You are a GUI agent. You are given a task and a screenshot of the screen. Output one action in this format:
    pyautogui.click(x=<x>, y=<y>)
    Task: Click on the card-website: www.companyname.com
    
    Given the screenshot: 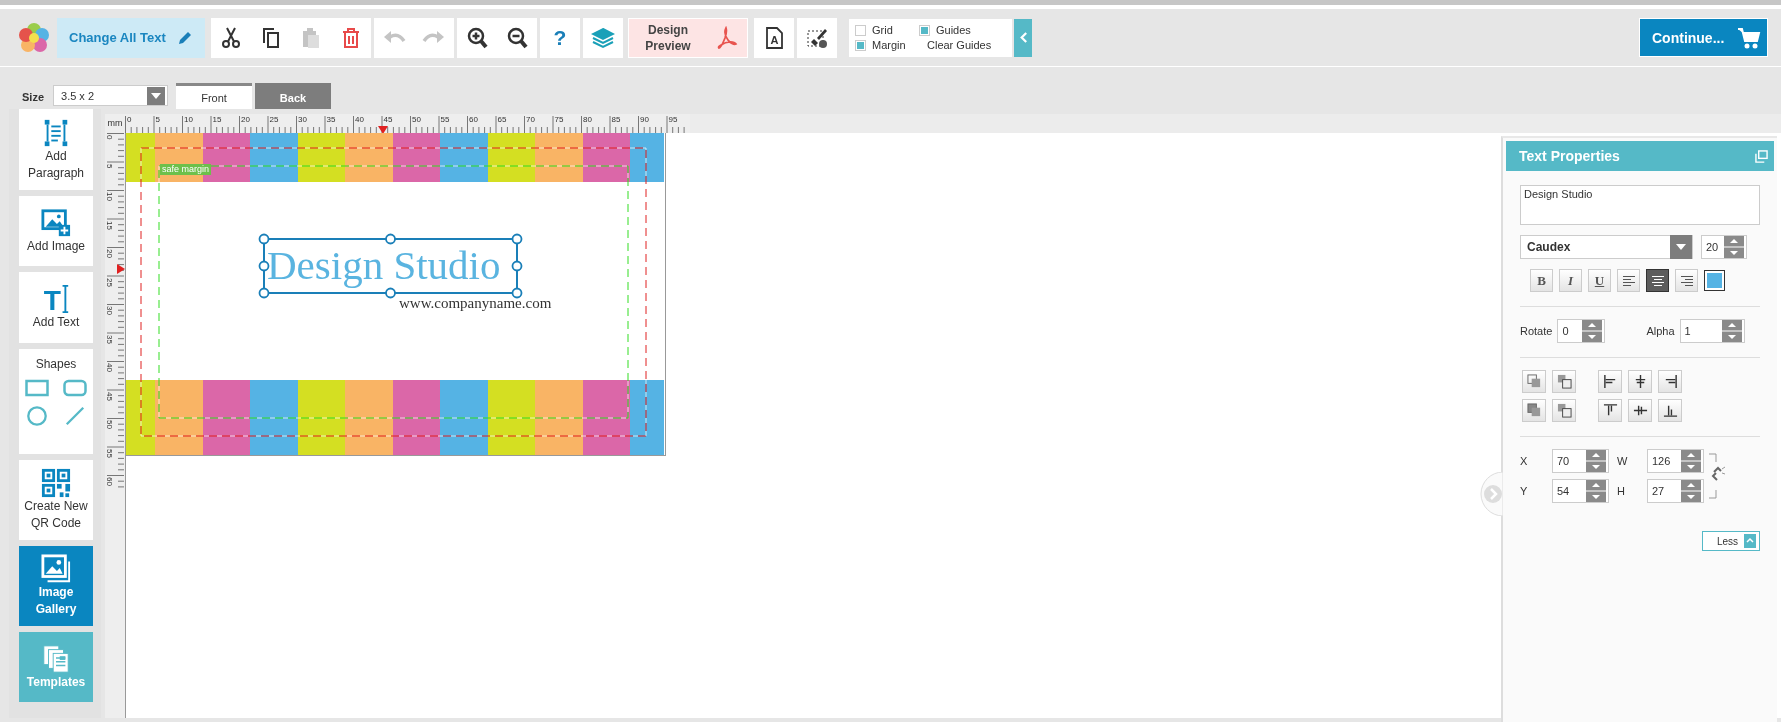 What is the action you would take?
    pyautogui.click(x=475, y=303)
    